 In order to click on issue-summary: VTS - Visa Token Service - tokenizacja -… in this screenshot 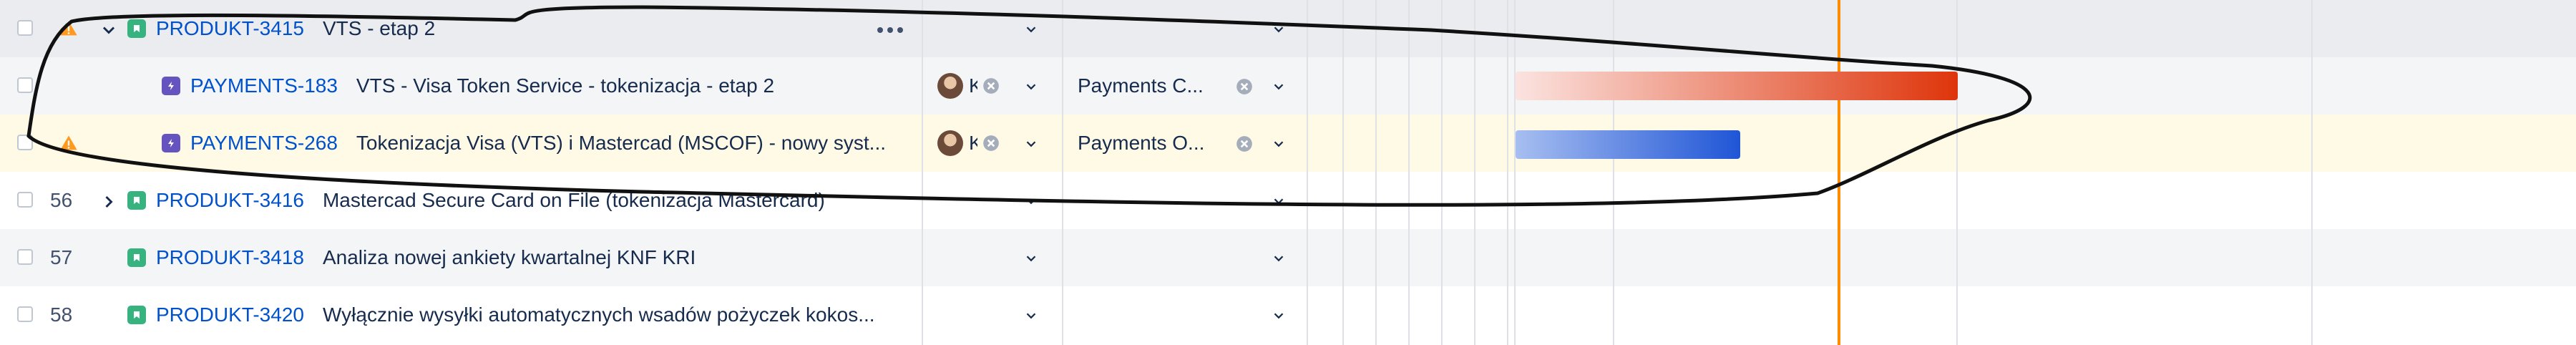, I will do `click(649, 85)`.